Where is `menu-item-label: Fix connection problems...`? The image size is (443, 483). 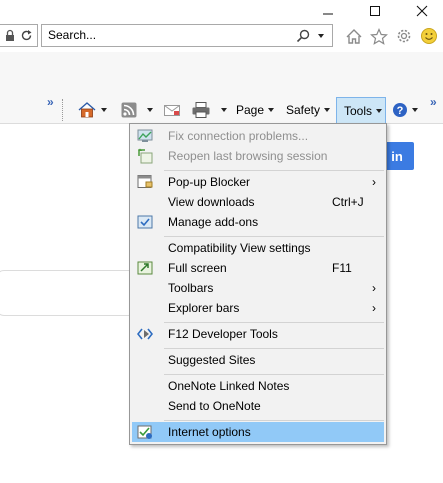
menu-item-label: Fix connection problems... is located at coordinates (238, 136).